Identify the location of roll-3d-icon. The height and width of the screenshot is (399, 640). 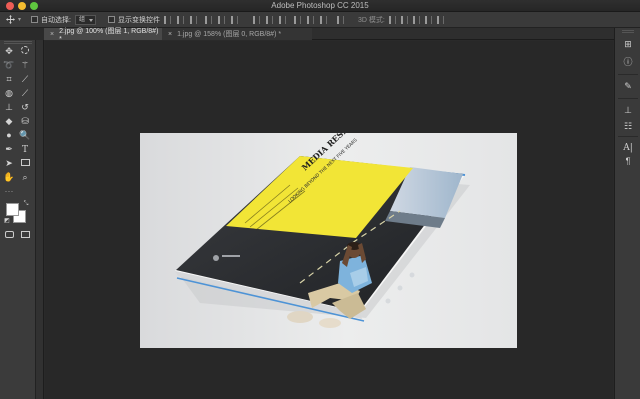
(404, 20).